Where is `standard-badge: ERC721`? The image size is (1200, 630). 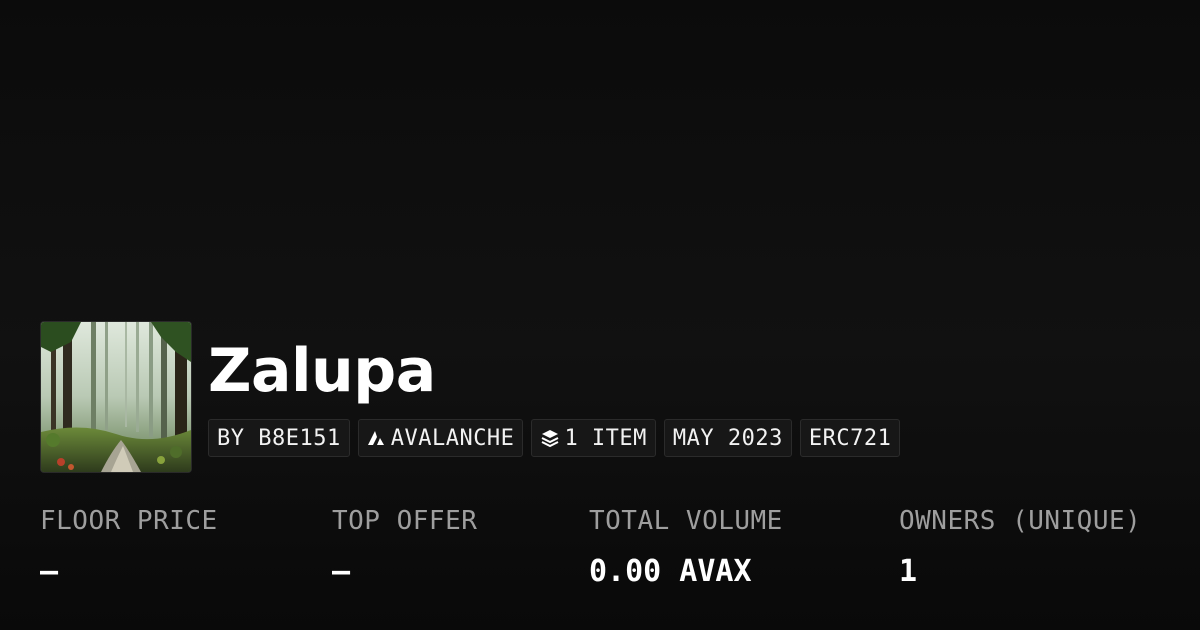
standard-badge: ERC721 is located at coordinates (850, 438).